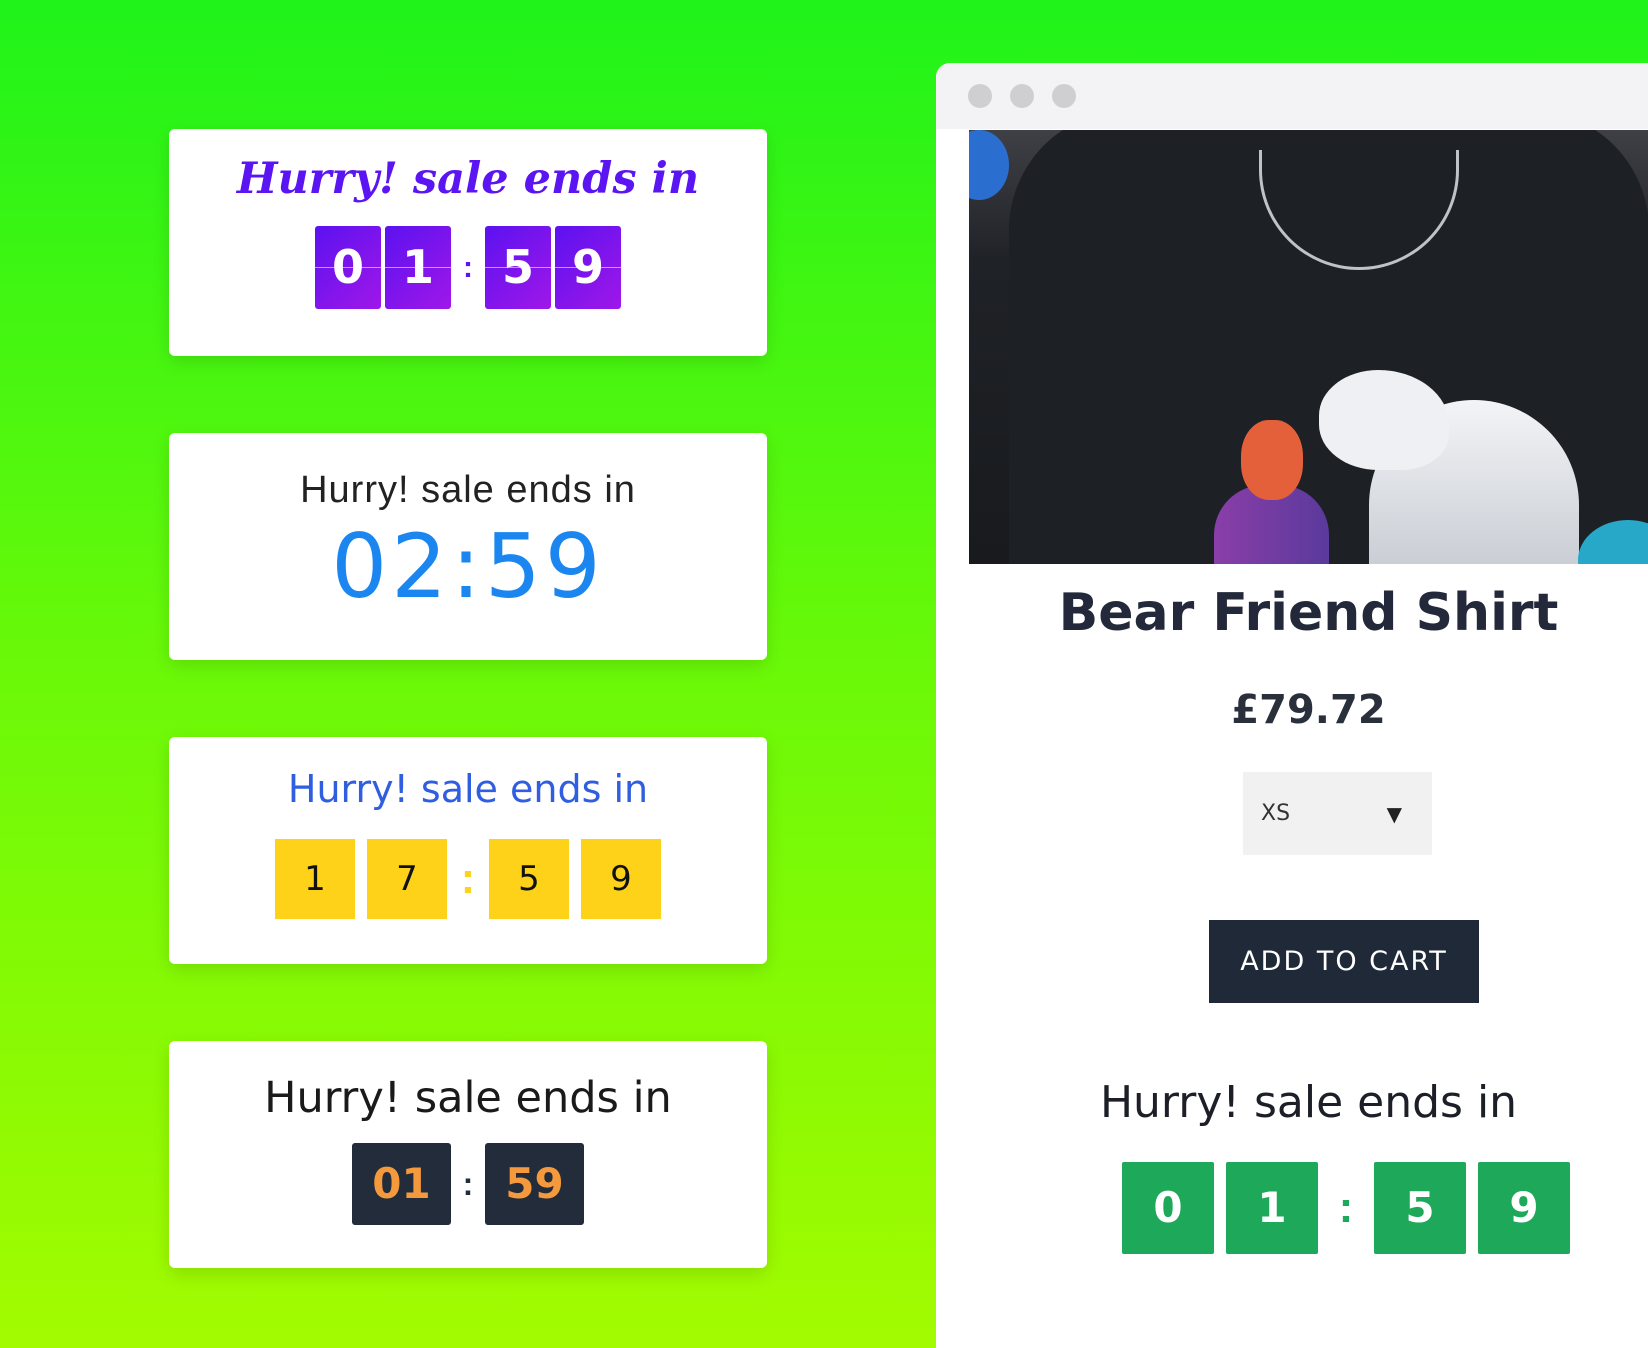  Describe the element at coordinates (588, 267) in the screenshot. I see `flip-digit: 9` at that location.